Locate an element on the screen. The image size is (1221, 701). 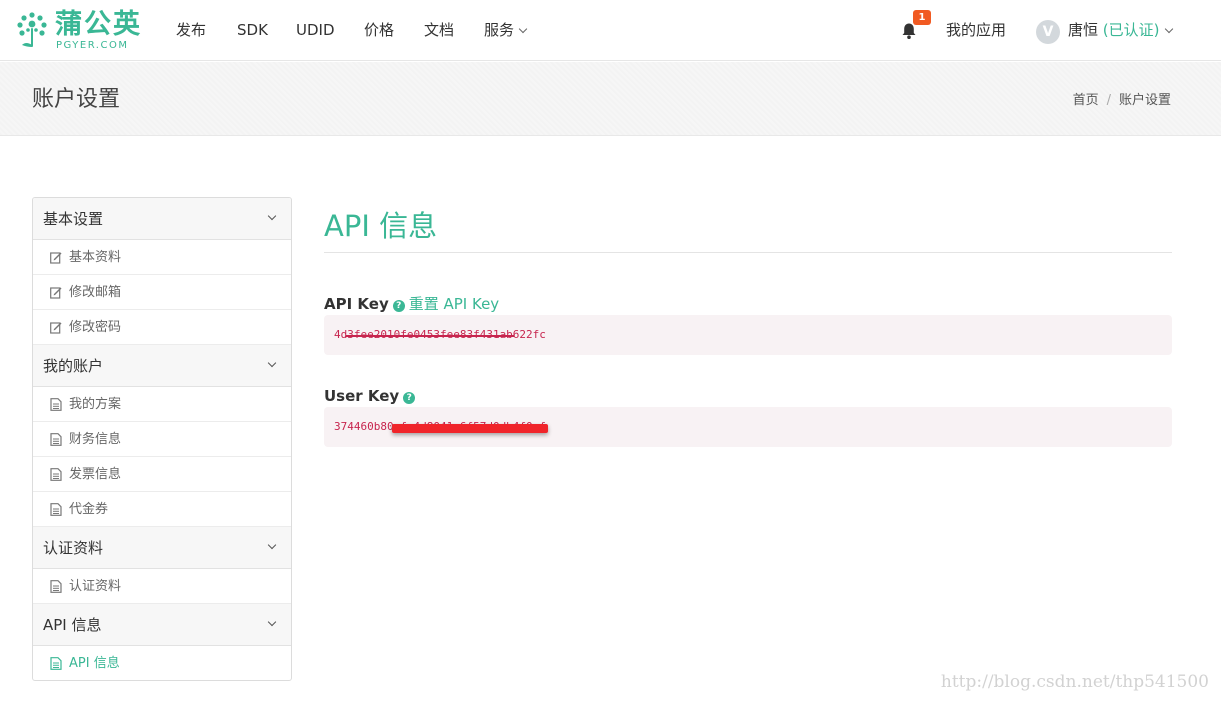
brand-logo: 蒲公英 PGYER.COM is located at coordinates (80, 32).